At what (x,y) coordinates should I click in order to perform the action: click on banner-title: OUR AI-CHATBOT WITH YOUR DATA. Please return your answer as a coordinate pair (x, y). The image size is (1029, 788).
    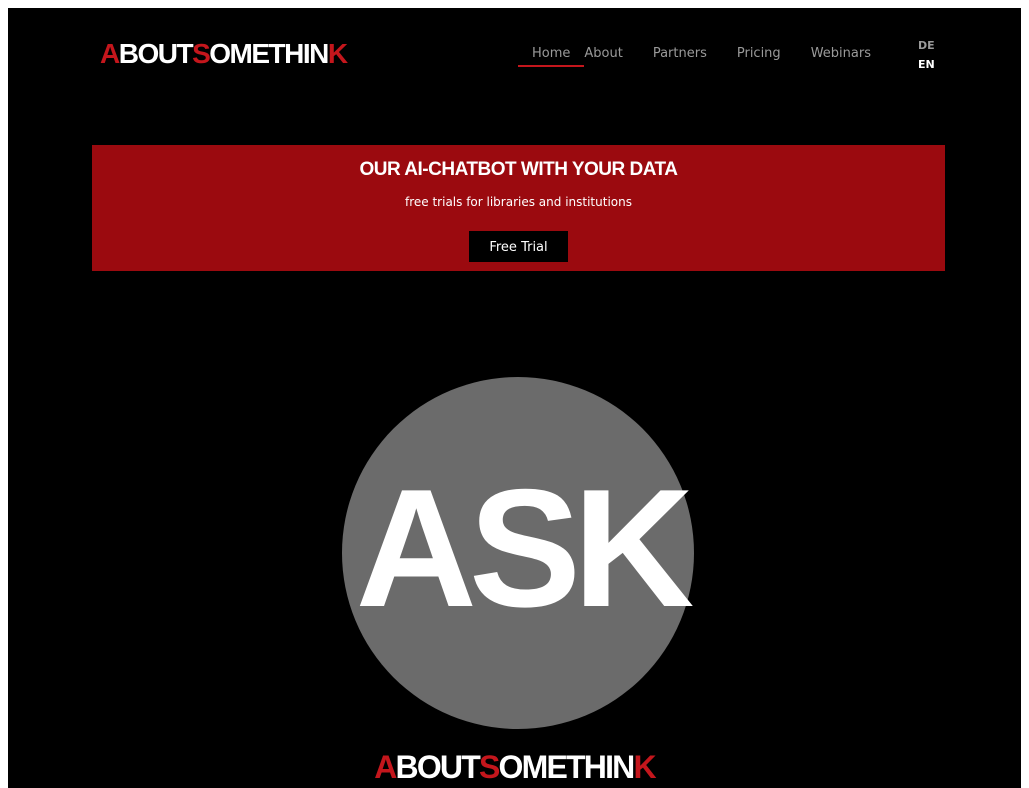
    Looking at the image, I should click on (518, 169).